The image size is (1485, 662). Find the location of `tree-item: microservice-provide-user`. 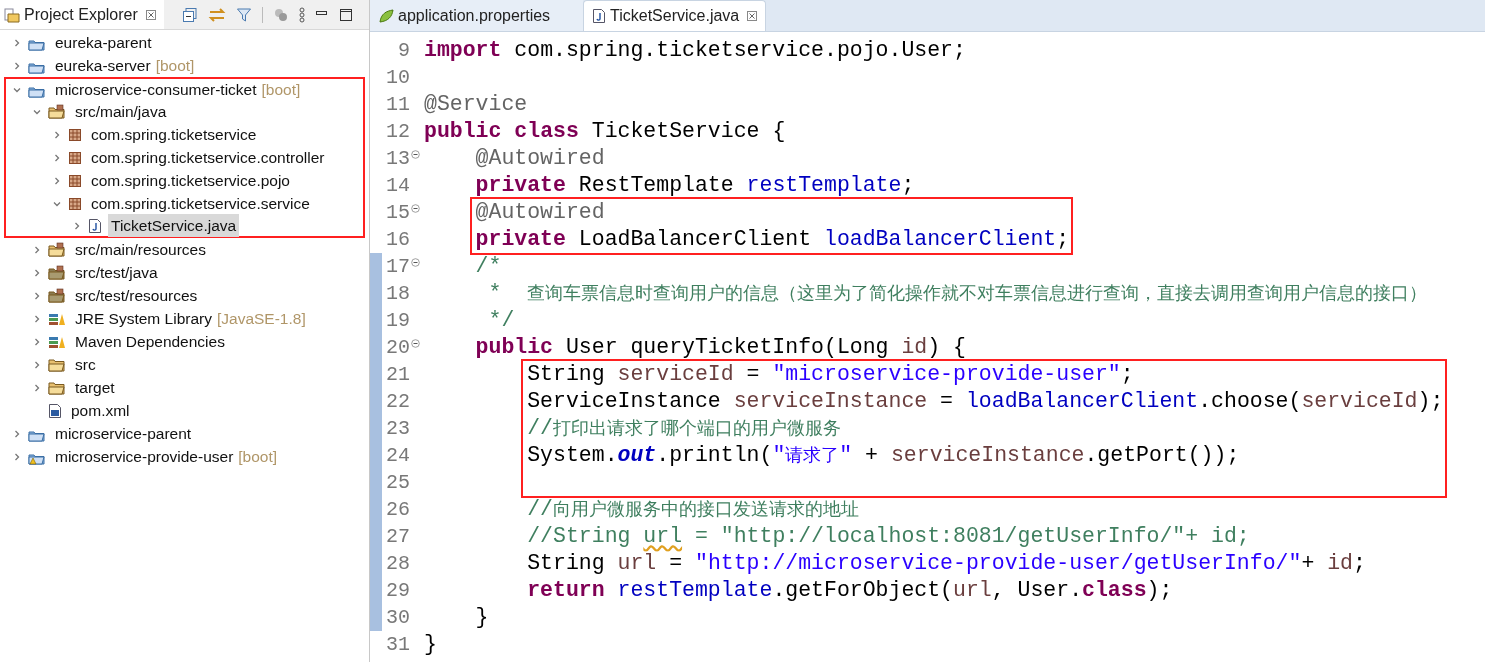

tree-item: microservice-provide-user is located at coordinates (144, 456).